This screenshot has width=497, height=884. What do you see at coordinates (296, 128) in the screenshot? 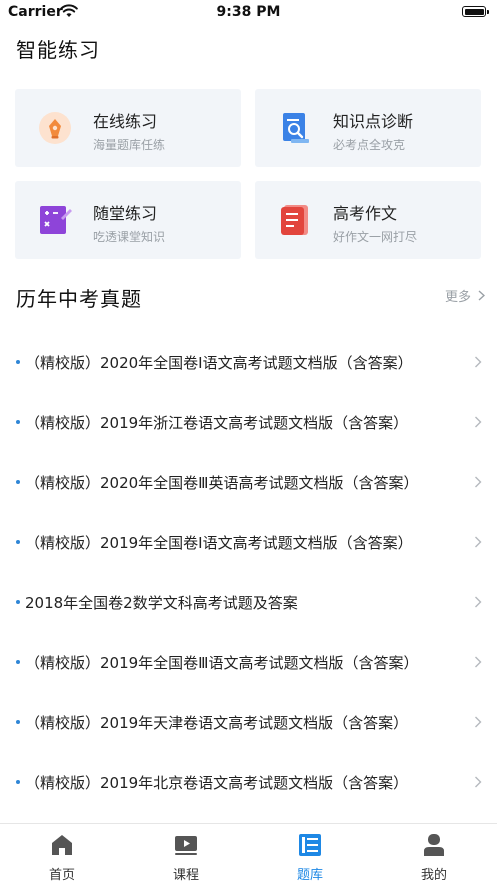
I see `document-search-icon` at bounding box center [296, 128].